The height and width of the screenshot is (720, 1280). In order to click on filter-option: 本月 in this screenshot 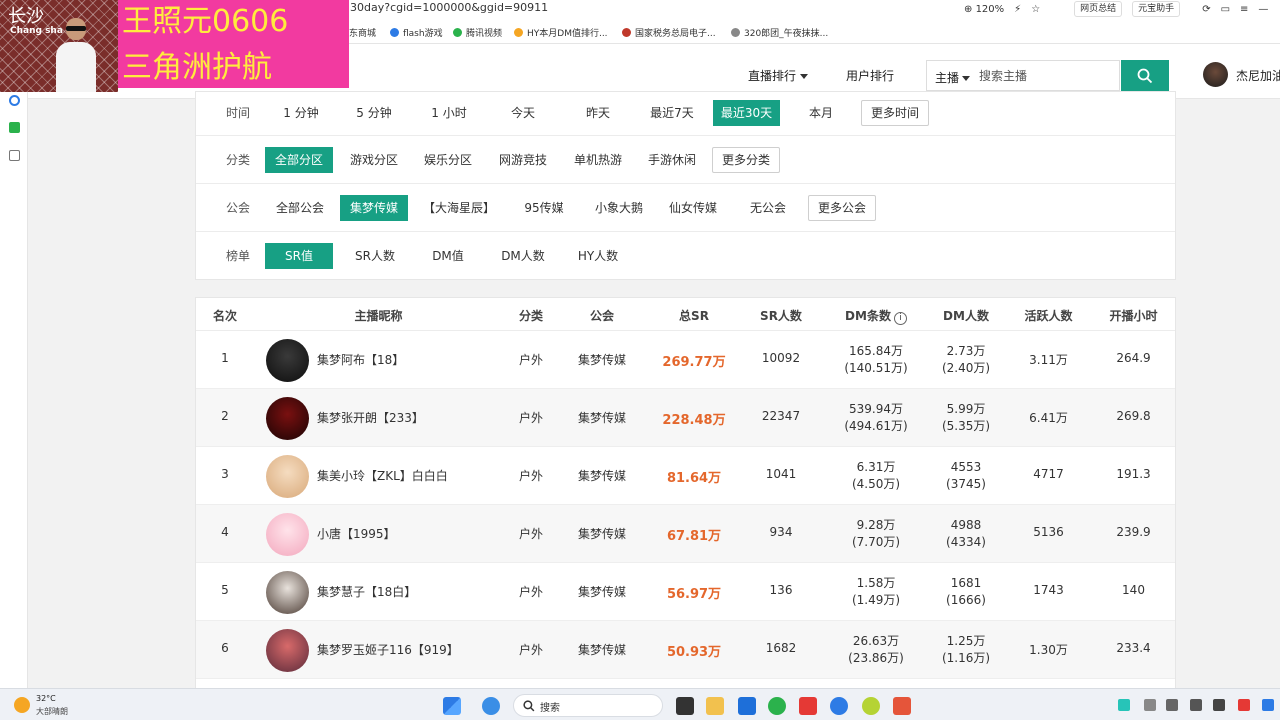, I will do `click(821, 113)`.